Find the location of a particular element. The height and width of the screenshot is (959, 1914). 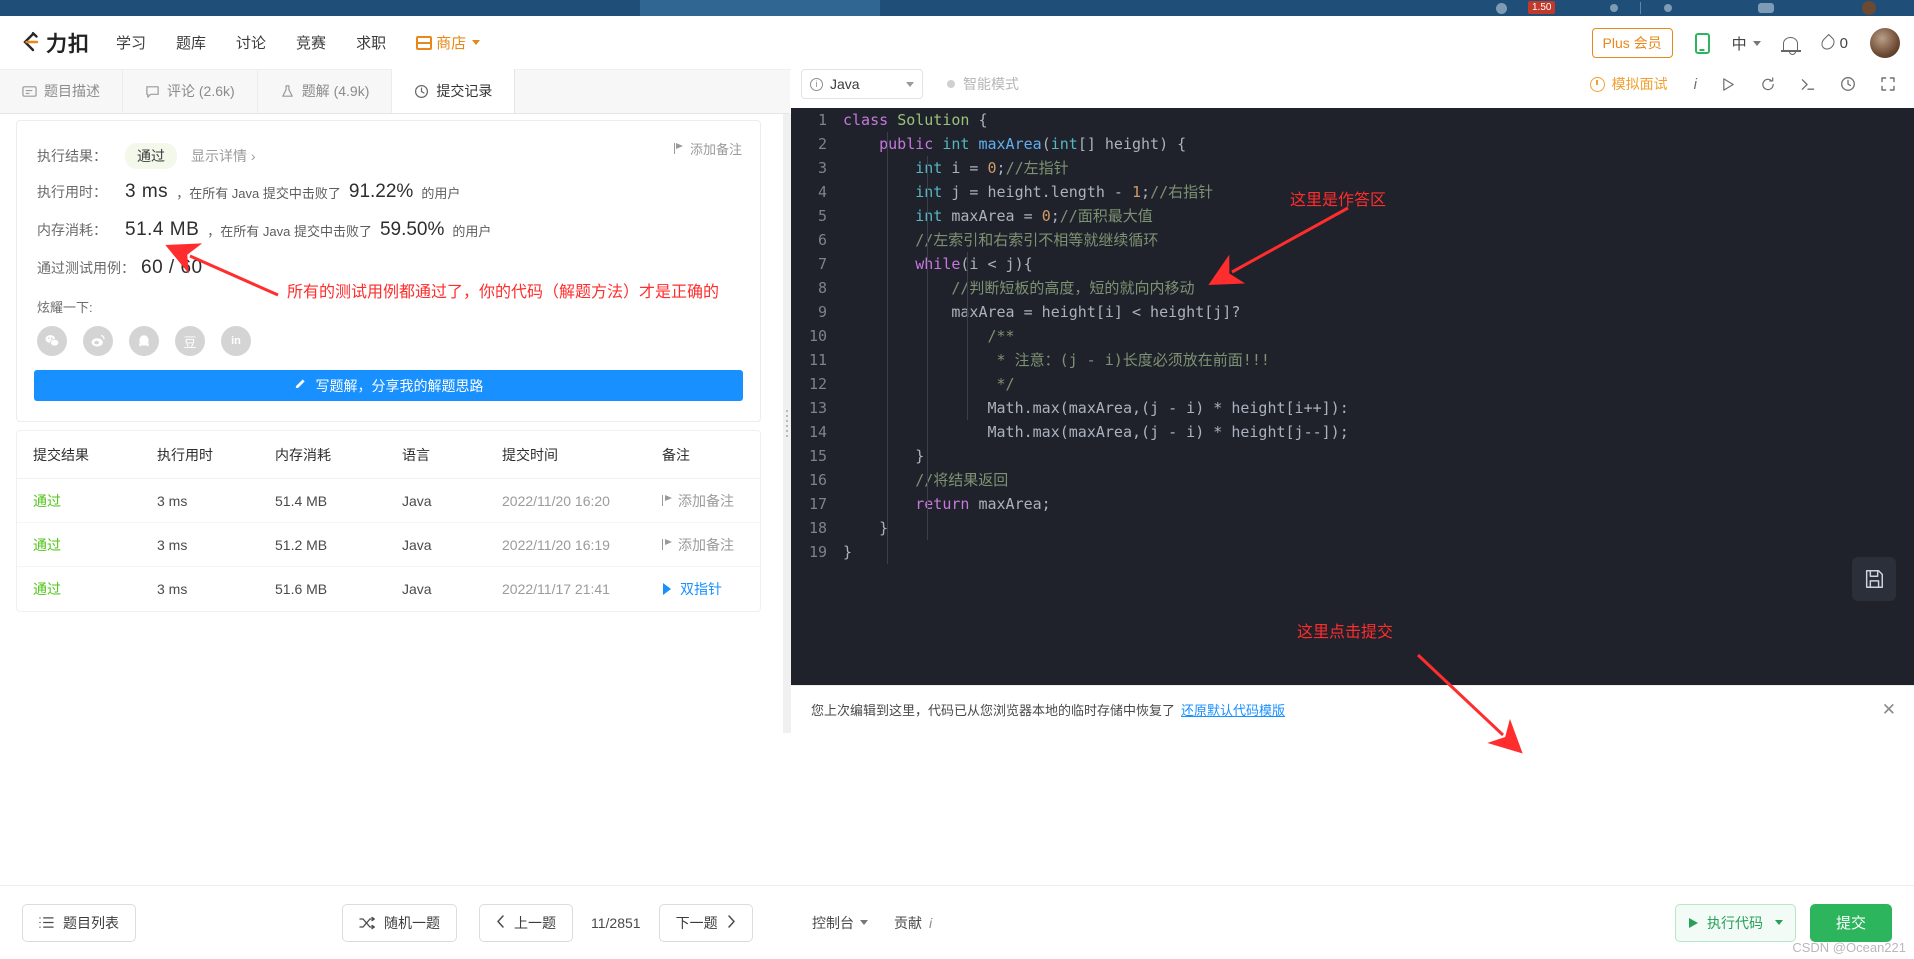

tab-submissions: 提交记录 is located at coordinates (454, 91).